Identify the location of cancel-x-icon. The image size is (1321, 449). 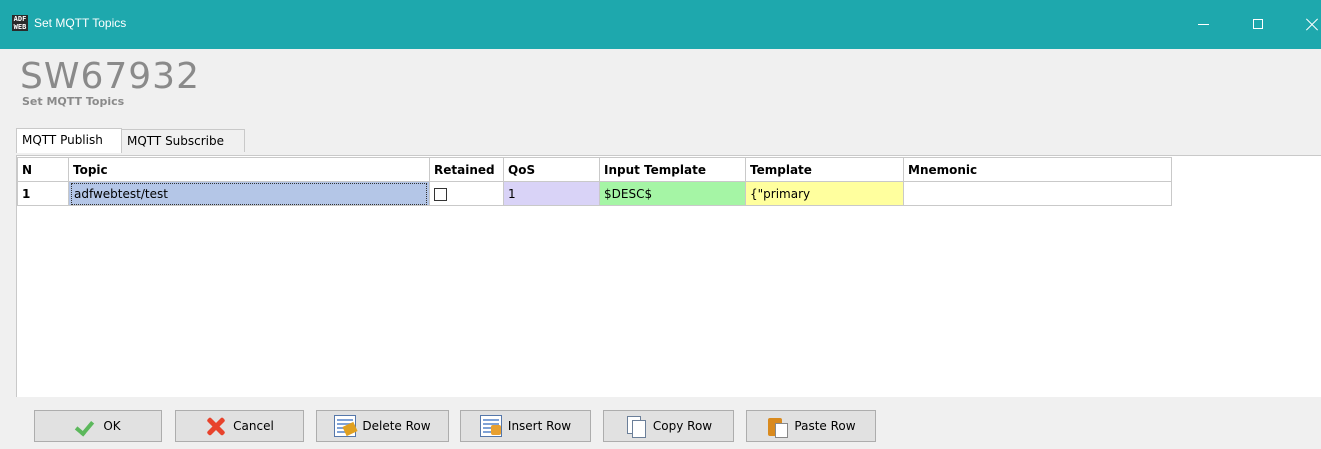
(216, 426).